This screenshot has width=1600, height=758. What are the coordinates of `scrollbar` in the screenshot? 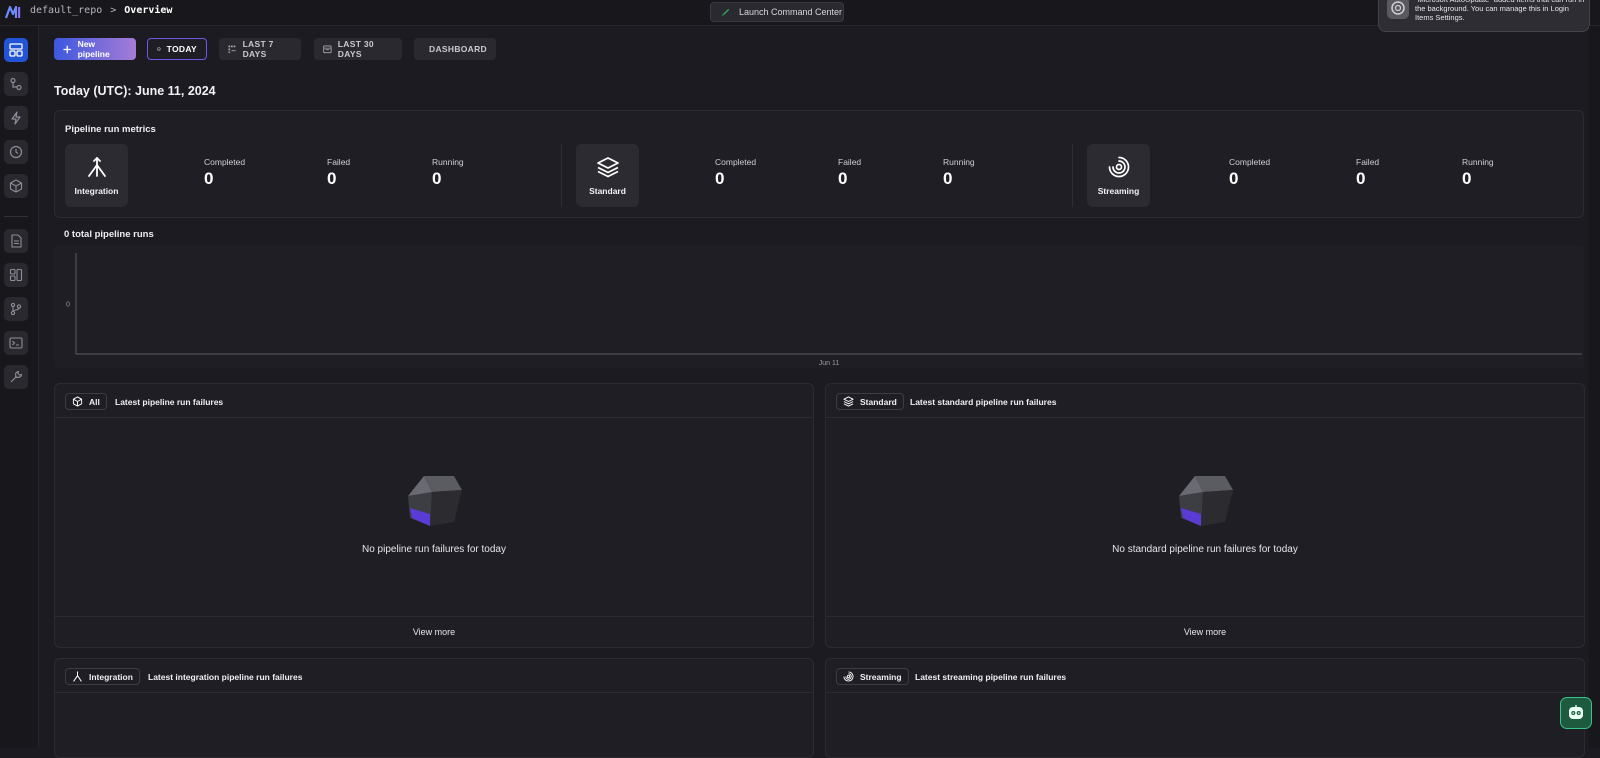 It's located at (1594, 387).